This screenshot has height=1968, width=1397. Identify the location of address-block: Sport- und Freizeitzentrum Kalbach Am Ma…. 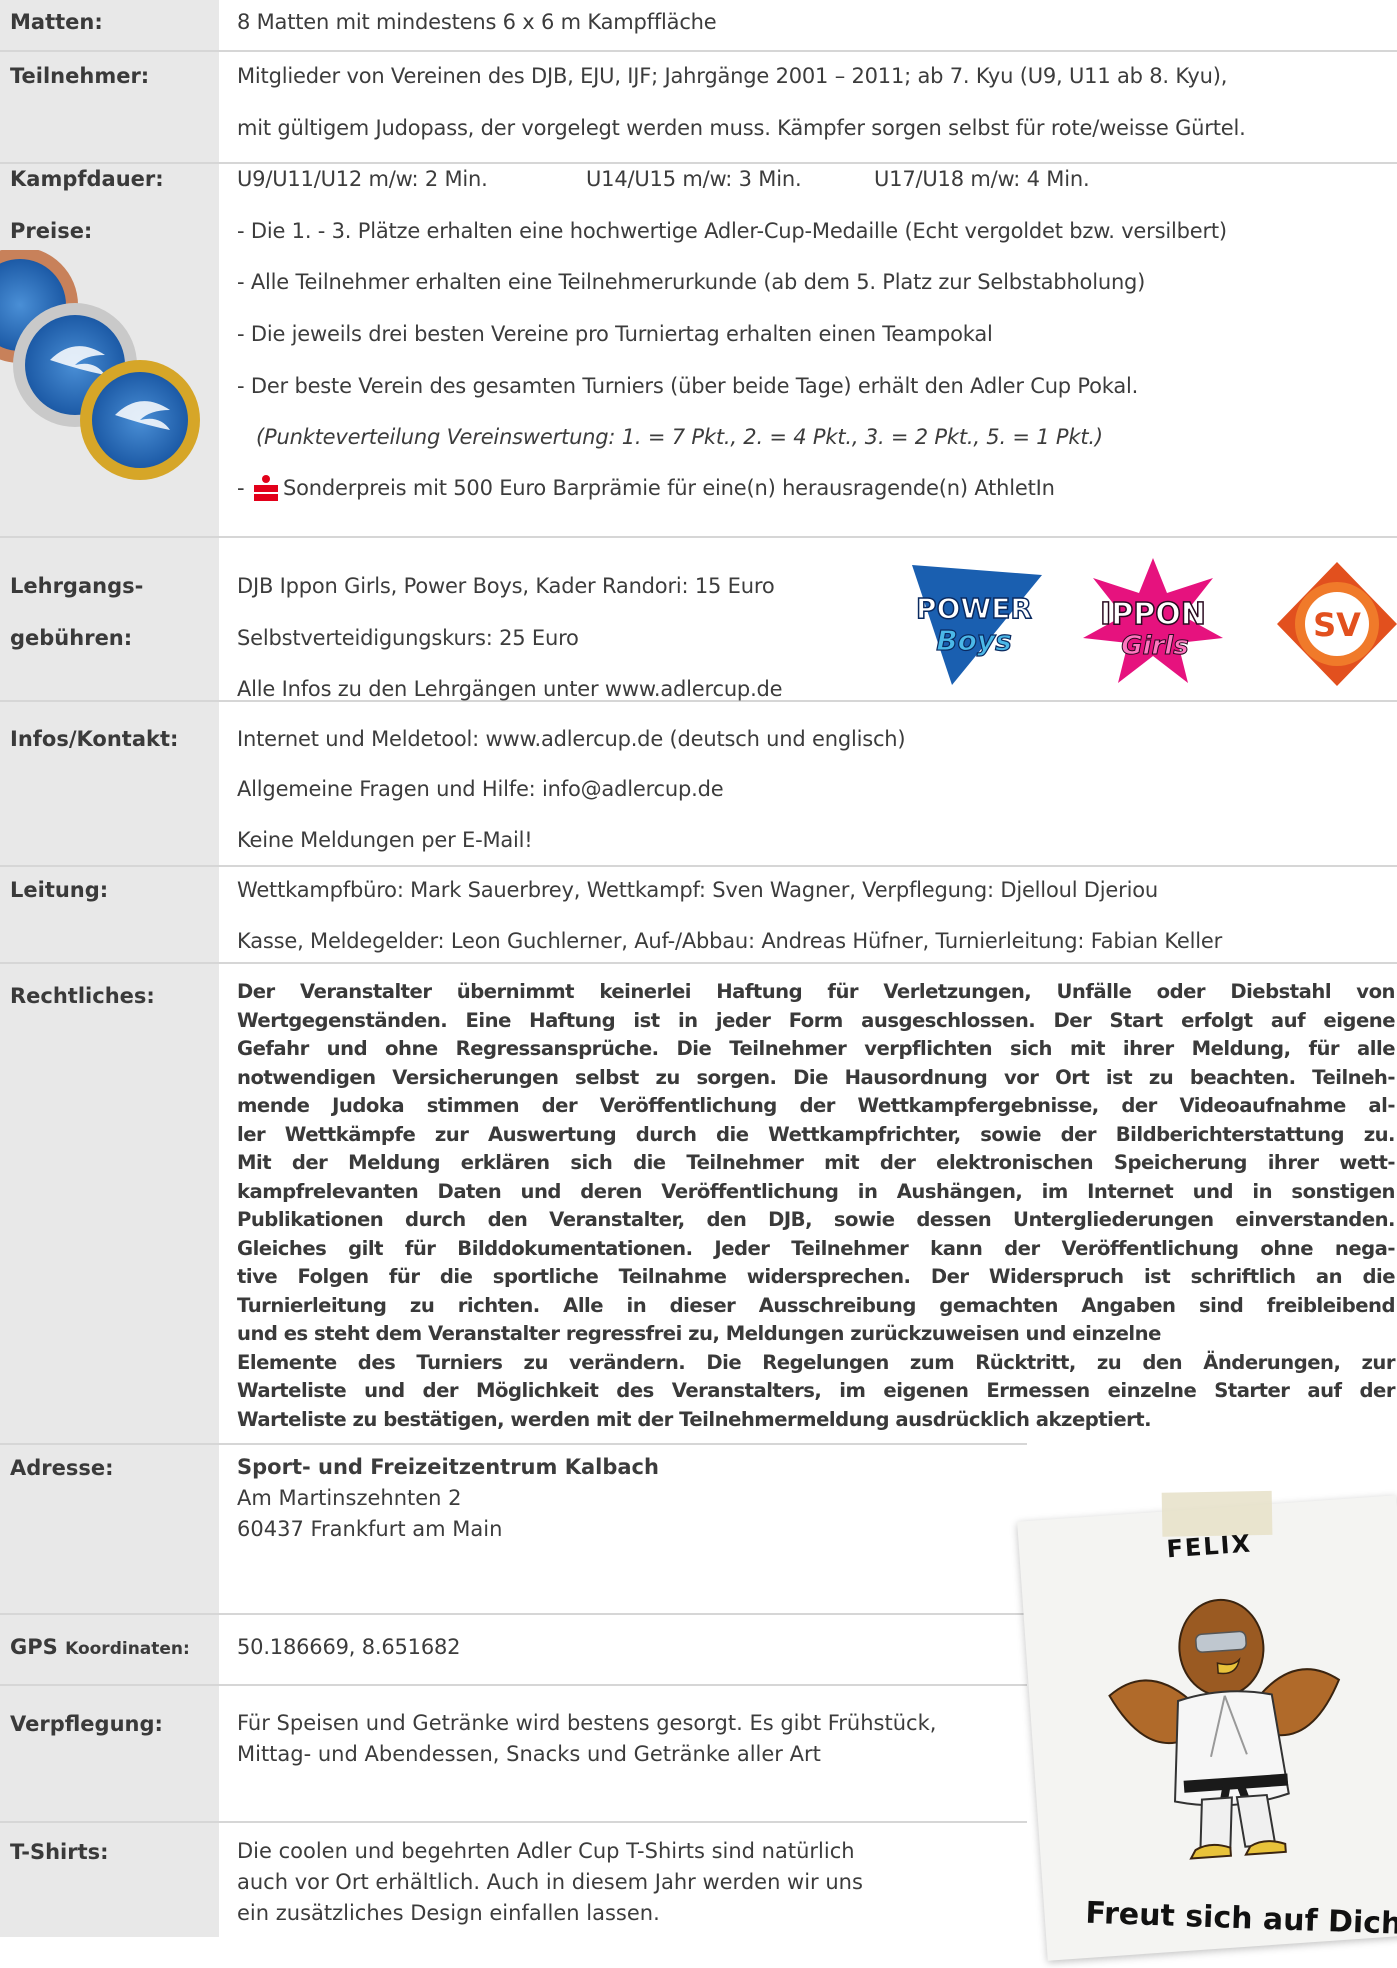
(448, 1498).